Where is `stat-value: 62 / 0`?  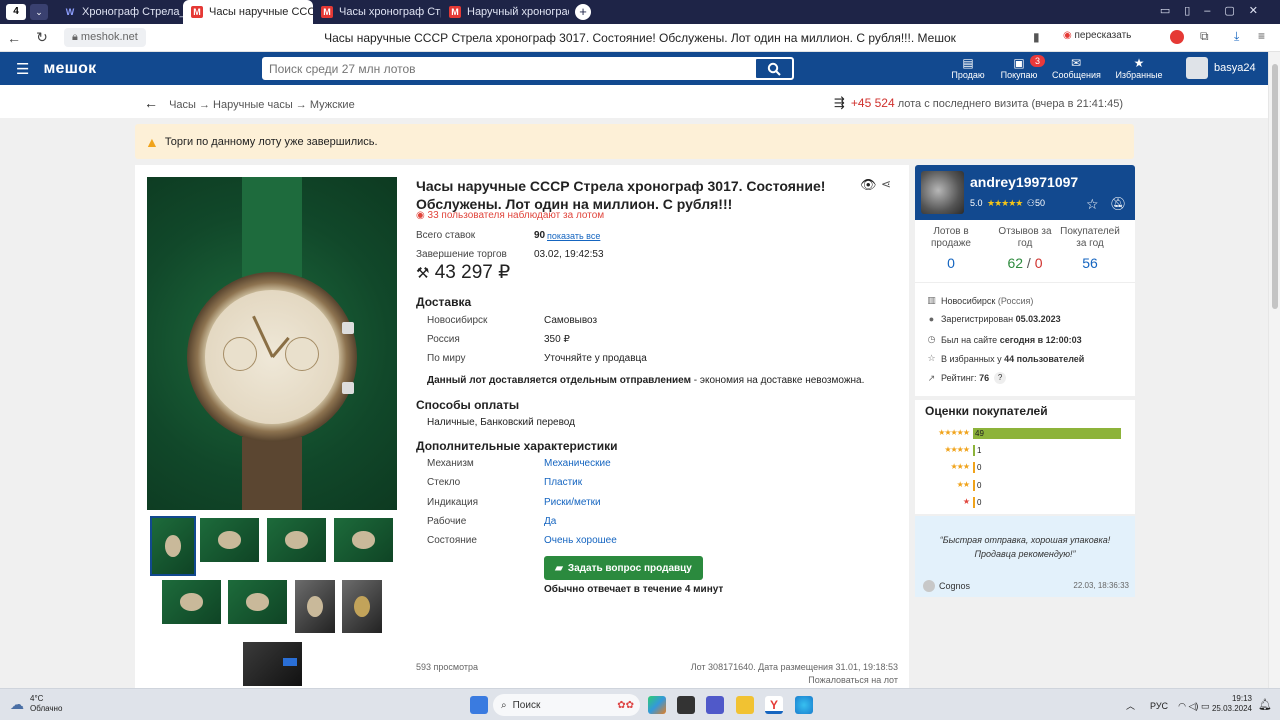 stat-value: 62 / 0 is located at coordinates (1025, 263).